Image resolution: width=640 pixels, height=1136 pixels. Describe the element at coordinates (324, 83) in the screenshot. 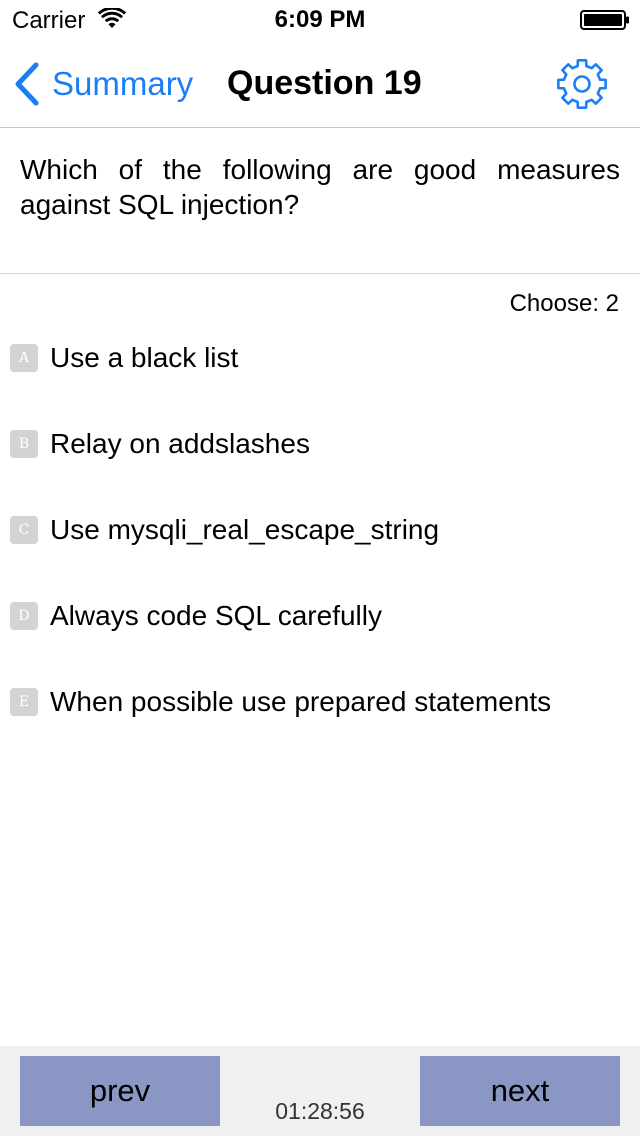

I see `page-title: Question 19` at that location.